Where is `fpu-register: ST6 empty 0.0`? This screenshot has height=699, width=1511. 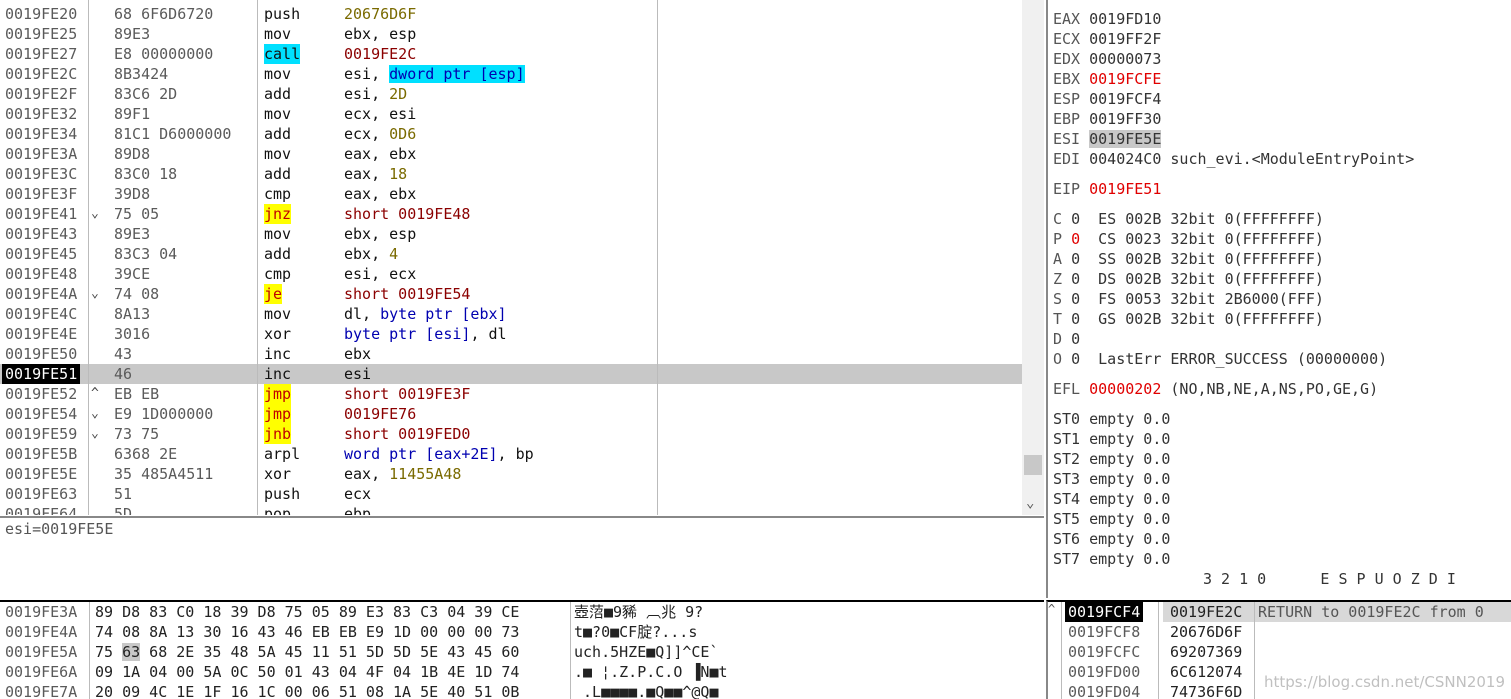
fpu-register: ST6 empty 0.0 is located at coordinates (1111, 539).